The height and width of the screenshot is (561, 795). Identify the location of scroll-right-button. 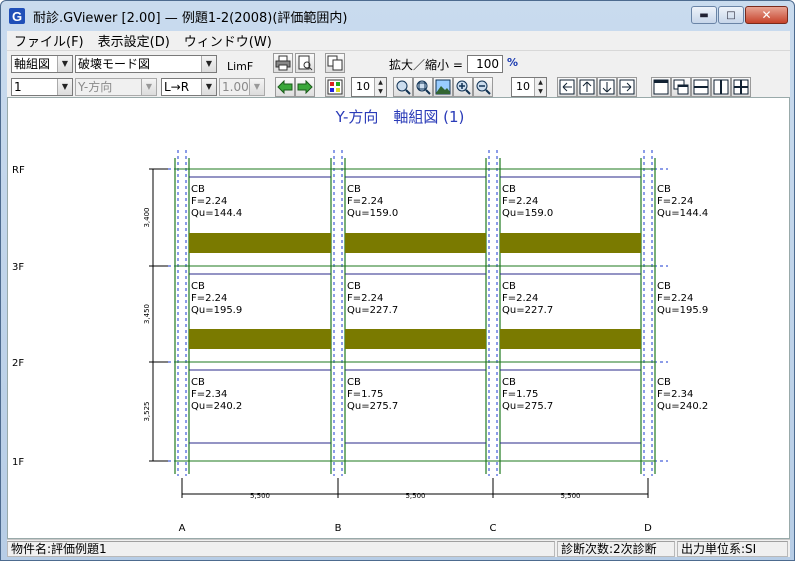
(627, 87).